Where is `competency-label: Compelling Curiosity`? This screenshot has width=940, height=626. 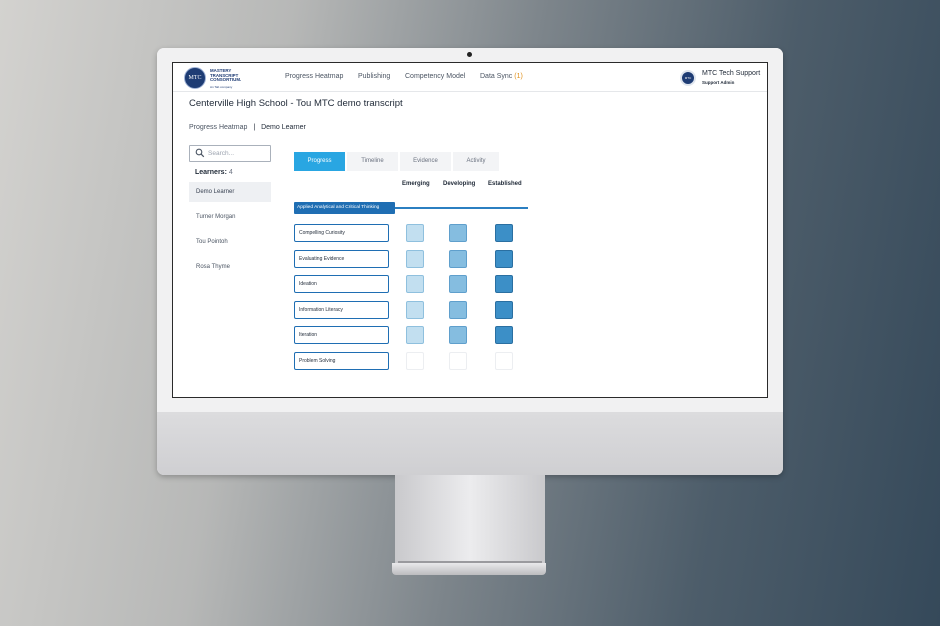 competency-label: Compelling Curiosity is located at coordinates (322, 233).